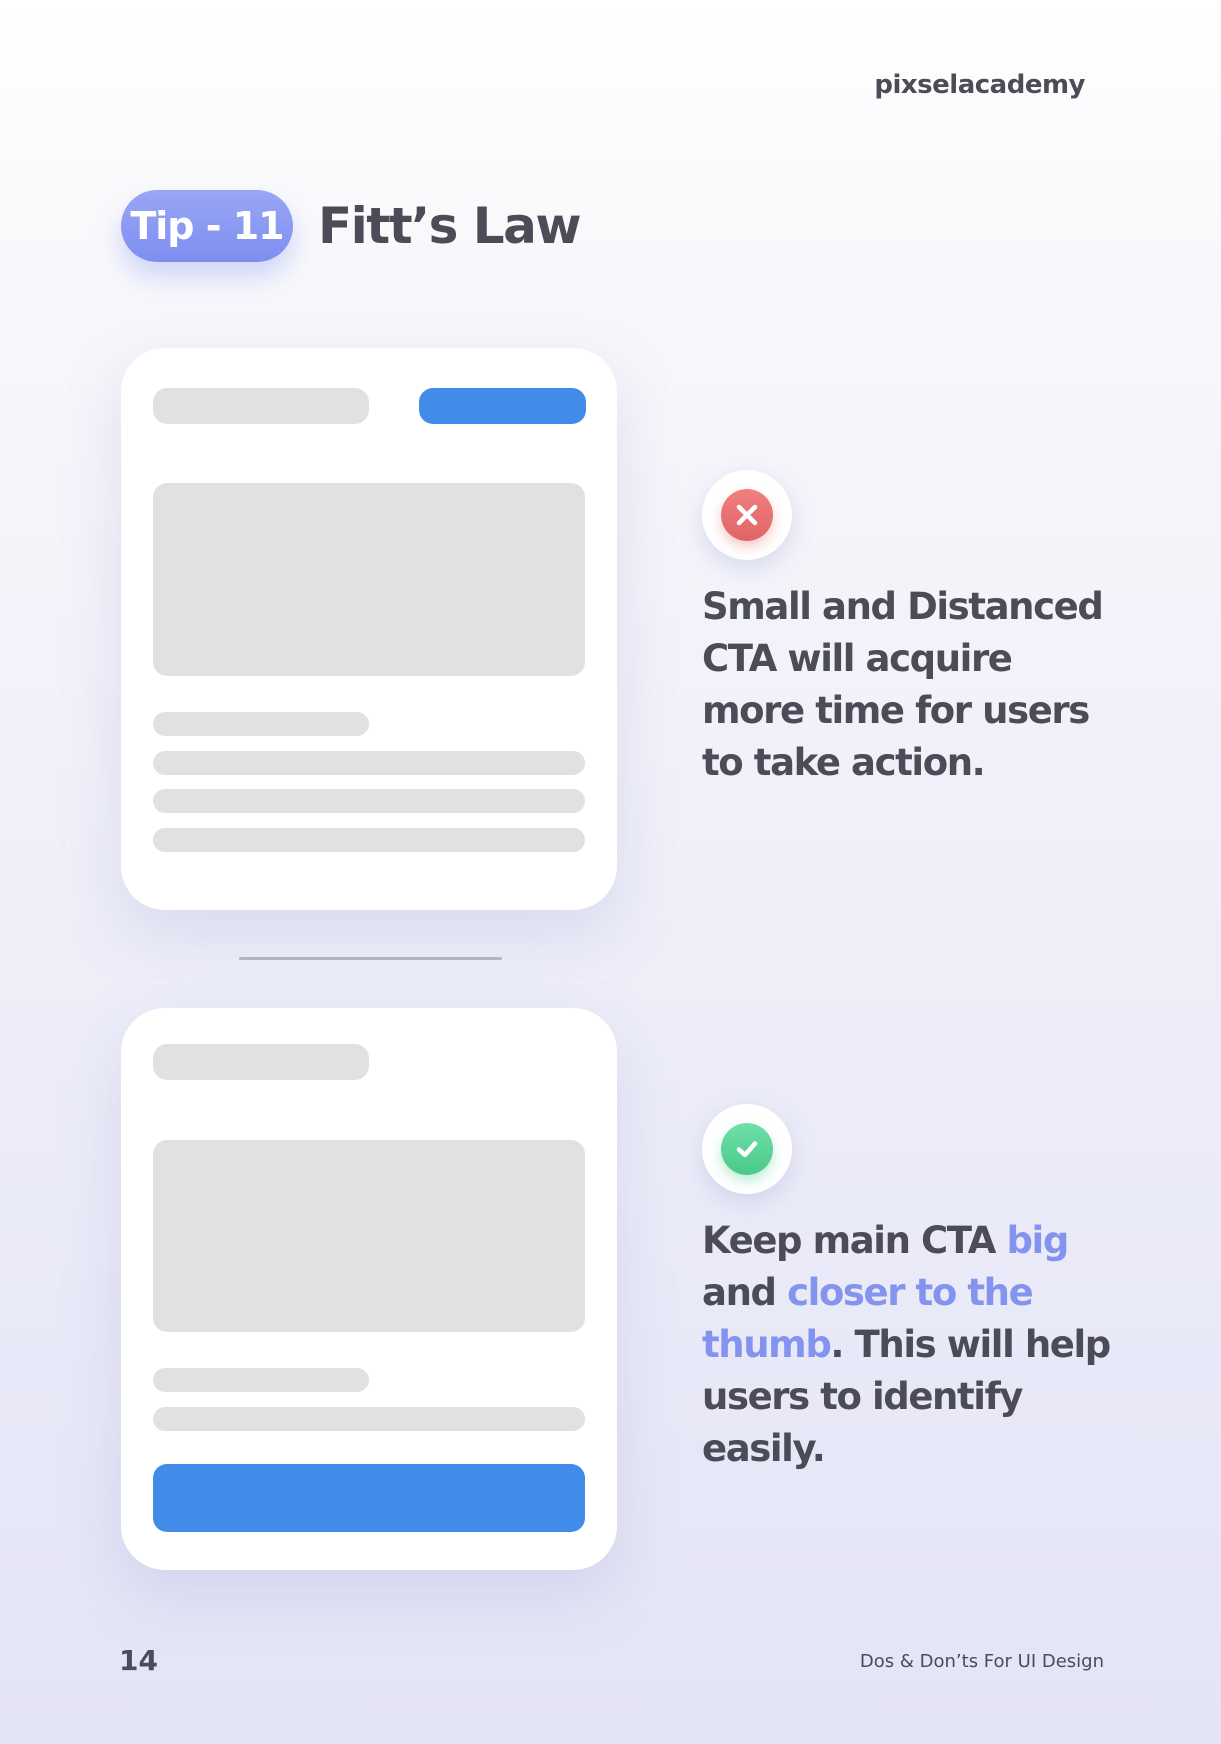  Describe the element at coordinates (369, 1498) in the screenshot. I see `big-cta-button` at that location.